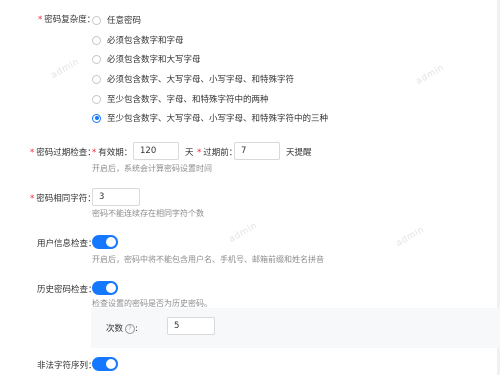 This screenshot has height=375, width=500. I want to click on expiry-label-text: 密码过期检查：, so click(66, 153).